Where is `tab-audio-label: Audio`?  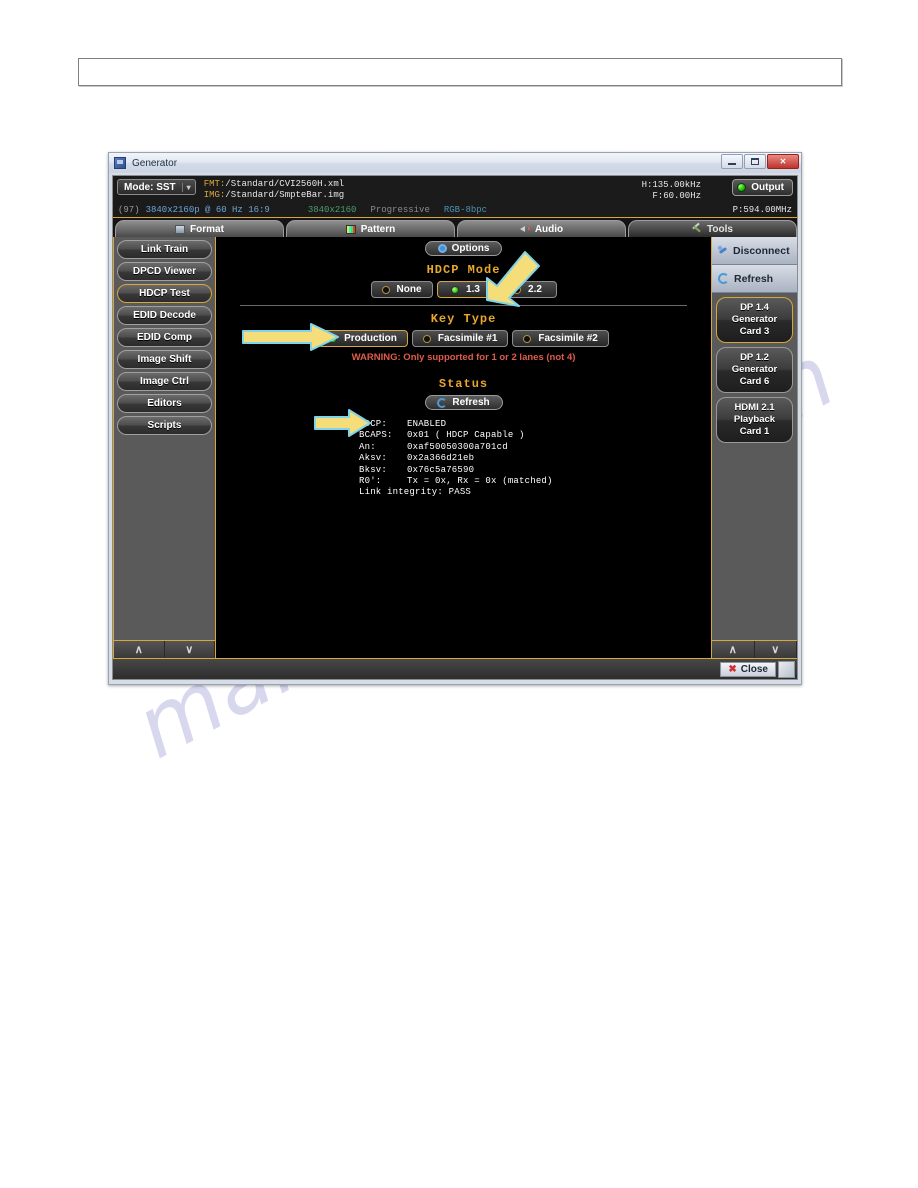 tab-audio-label: Audio is located at coordinates (549, 229).